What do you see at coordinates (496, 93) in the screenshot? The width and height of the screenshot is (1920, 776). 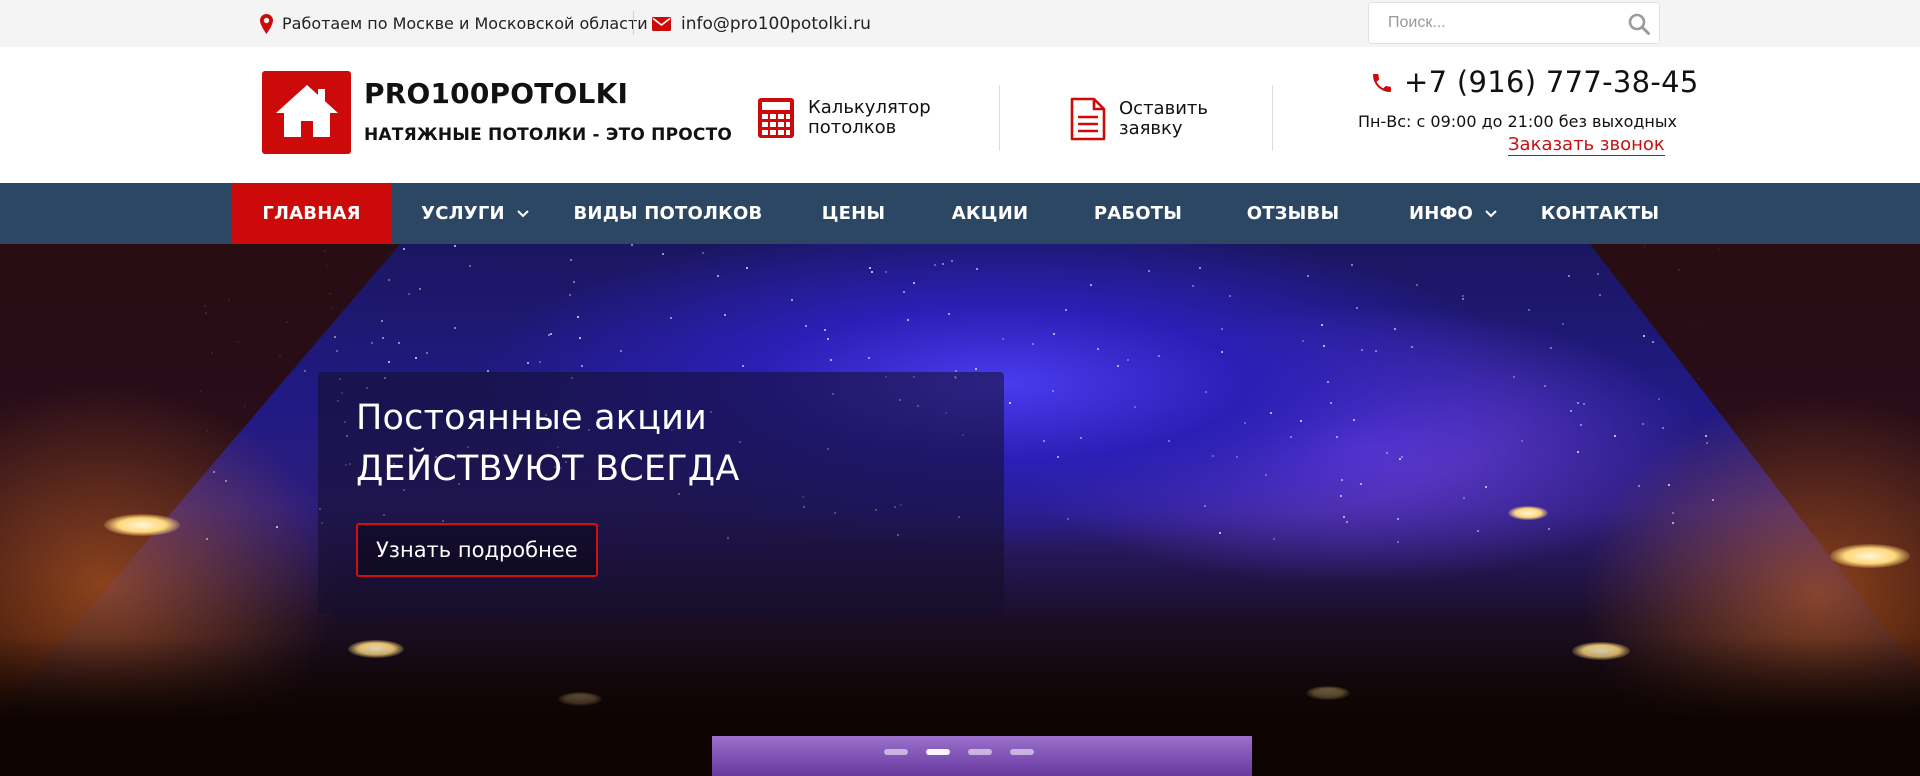 I see `brand-name: PRO100POTOLKI` at bounding box center [496, 93].